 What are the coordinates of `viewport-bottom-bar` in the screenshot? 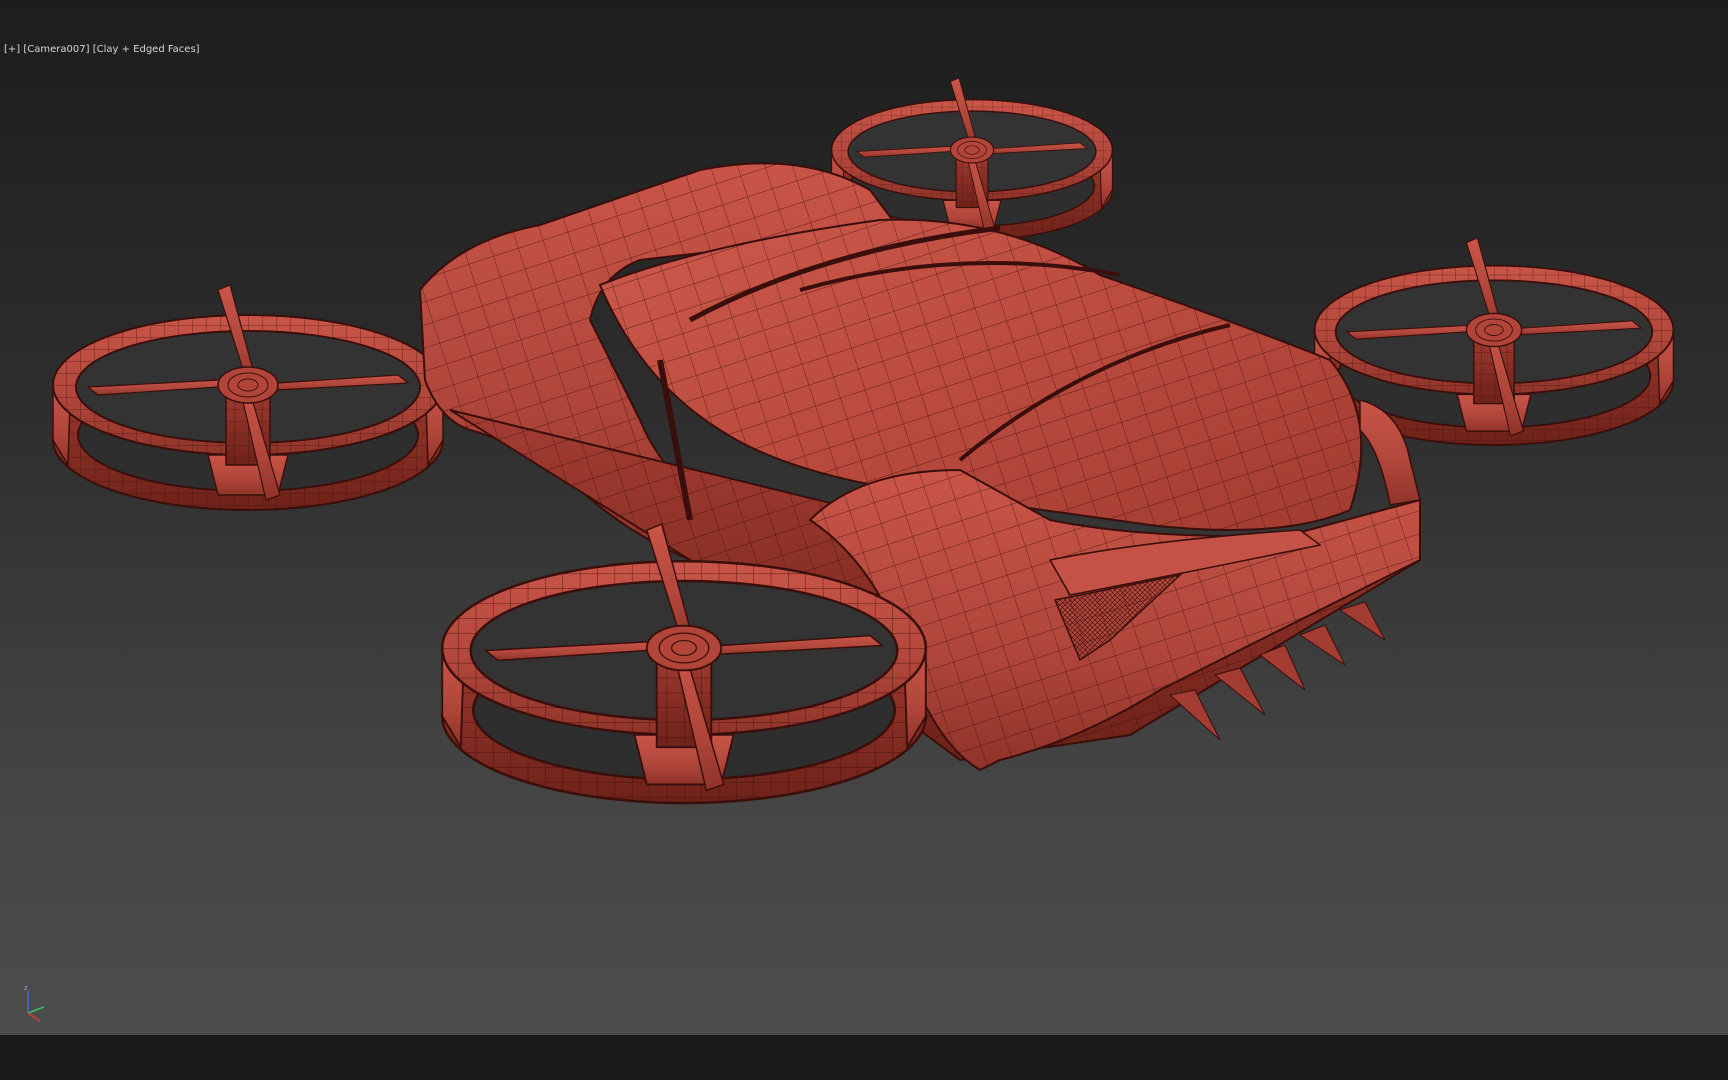 It's located at (864, 1057).